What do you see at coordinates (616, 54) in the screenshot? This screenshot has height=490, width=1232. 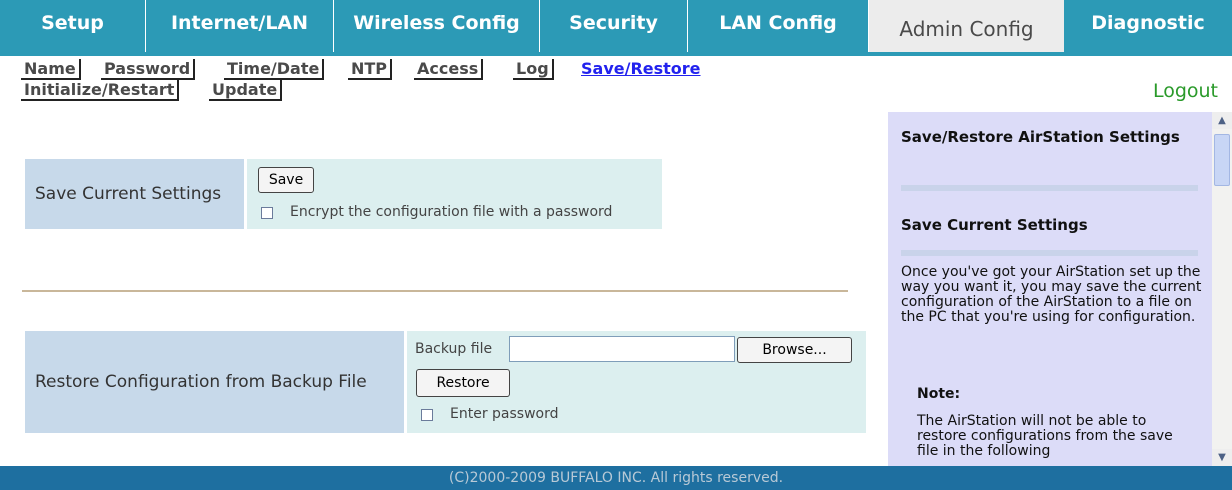 I see `tab-bar-underline` at bounding box center [616, 54].